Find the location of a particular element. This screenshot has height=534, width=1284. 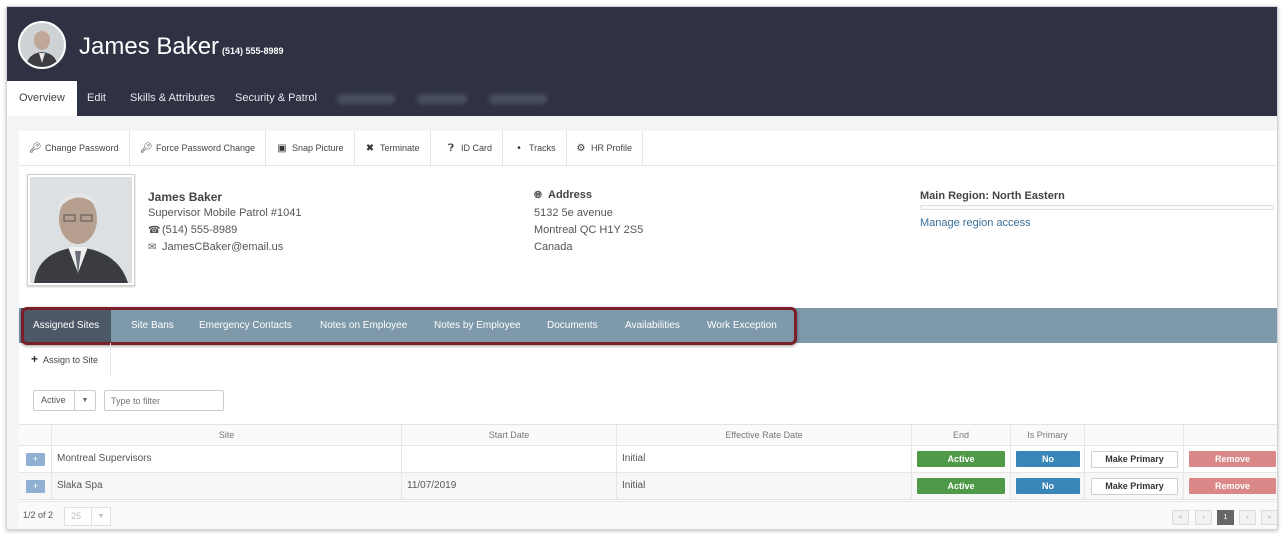

tracks-button: • Tracks is located at coordinates (535, 148).